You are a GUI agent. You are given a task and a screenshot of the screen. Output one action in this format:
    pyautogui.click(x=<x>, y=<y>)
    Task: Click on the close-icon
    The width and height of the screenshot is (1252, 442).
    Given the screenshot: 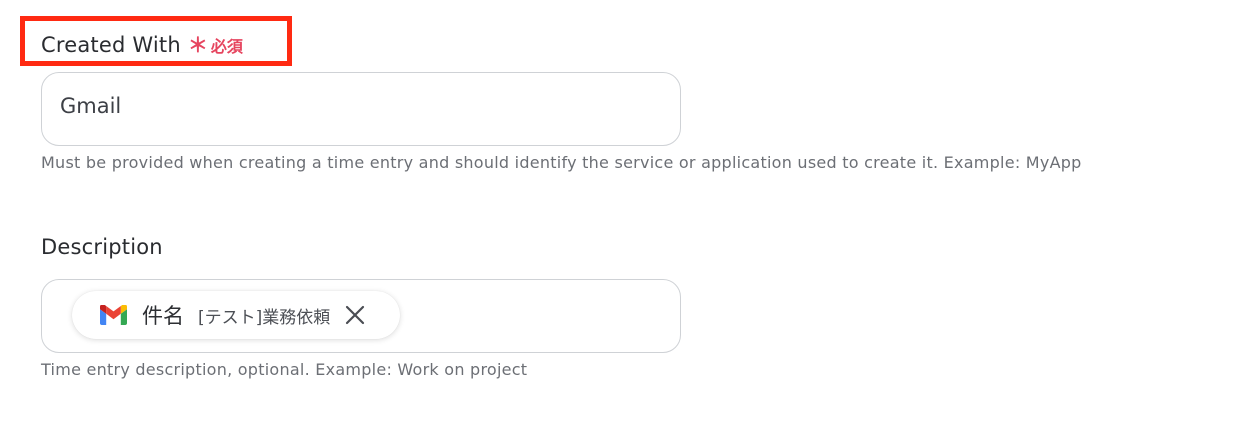 What is the action you would take?
    pyautogui.click(x=355, y=315)
    